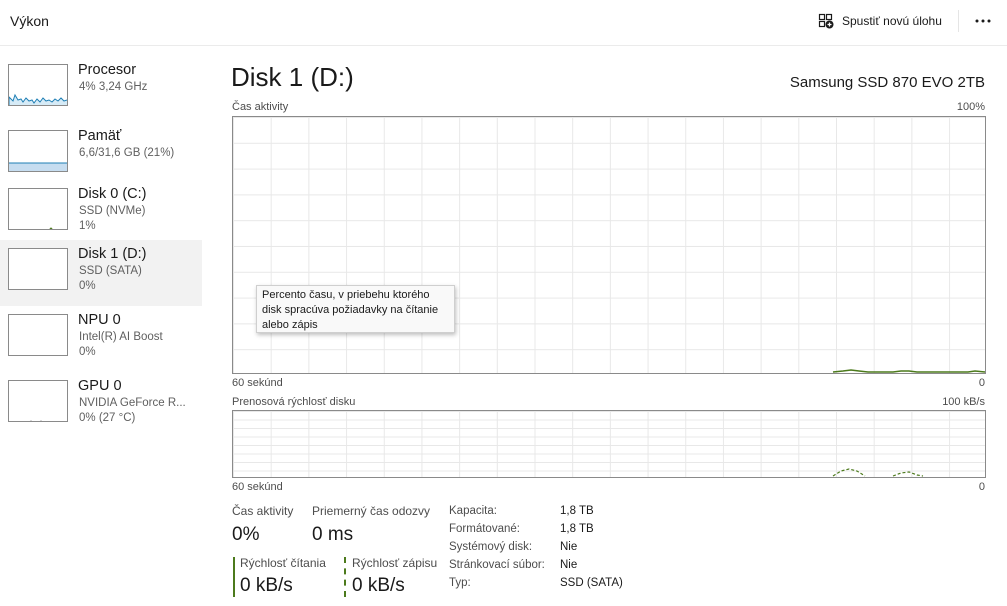  What do you see at coordinates (294, 402) in the screenshot?
I see `transfer-graph-label: Prenosová rýchlosť disku` at bounding box center [294, 402].